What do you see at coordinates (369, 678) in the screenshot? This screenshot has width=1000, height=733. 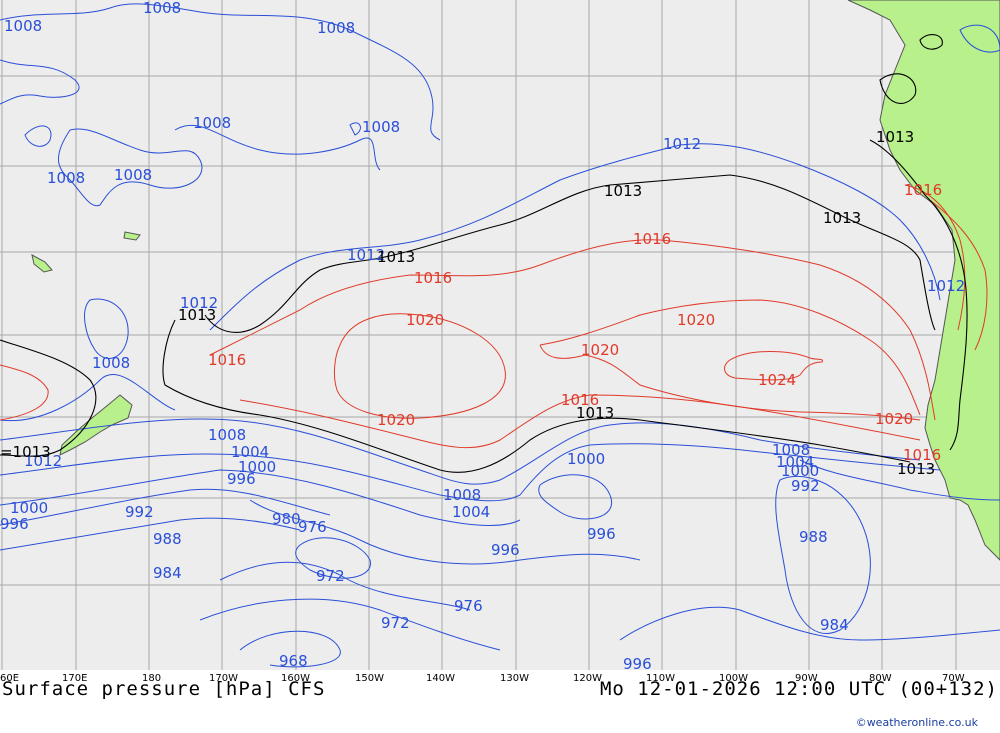 I see `longitude-label: 150W` at bounding box center [369, 678].